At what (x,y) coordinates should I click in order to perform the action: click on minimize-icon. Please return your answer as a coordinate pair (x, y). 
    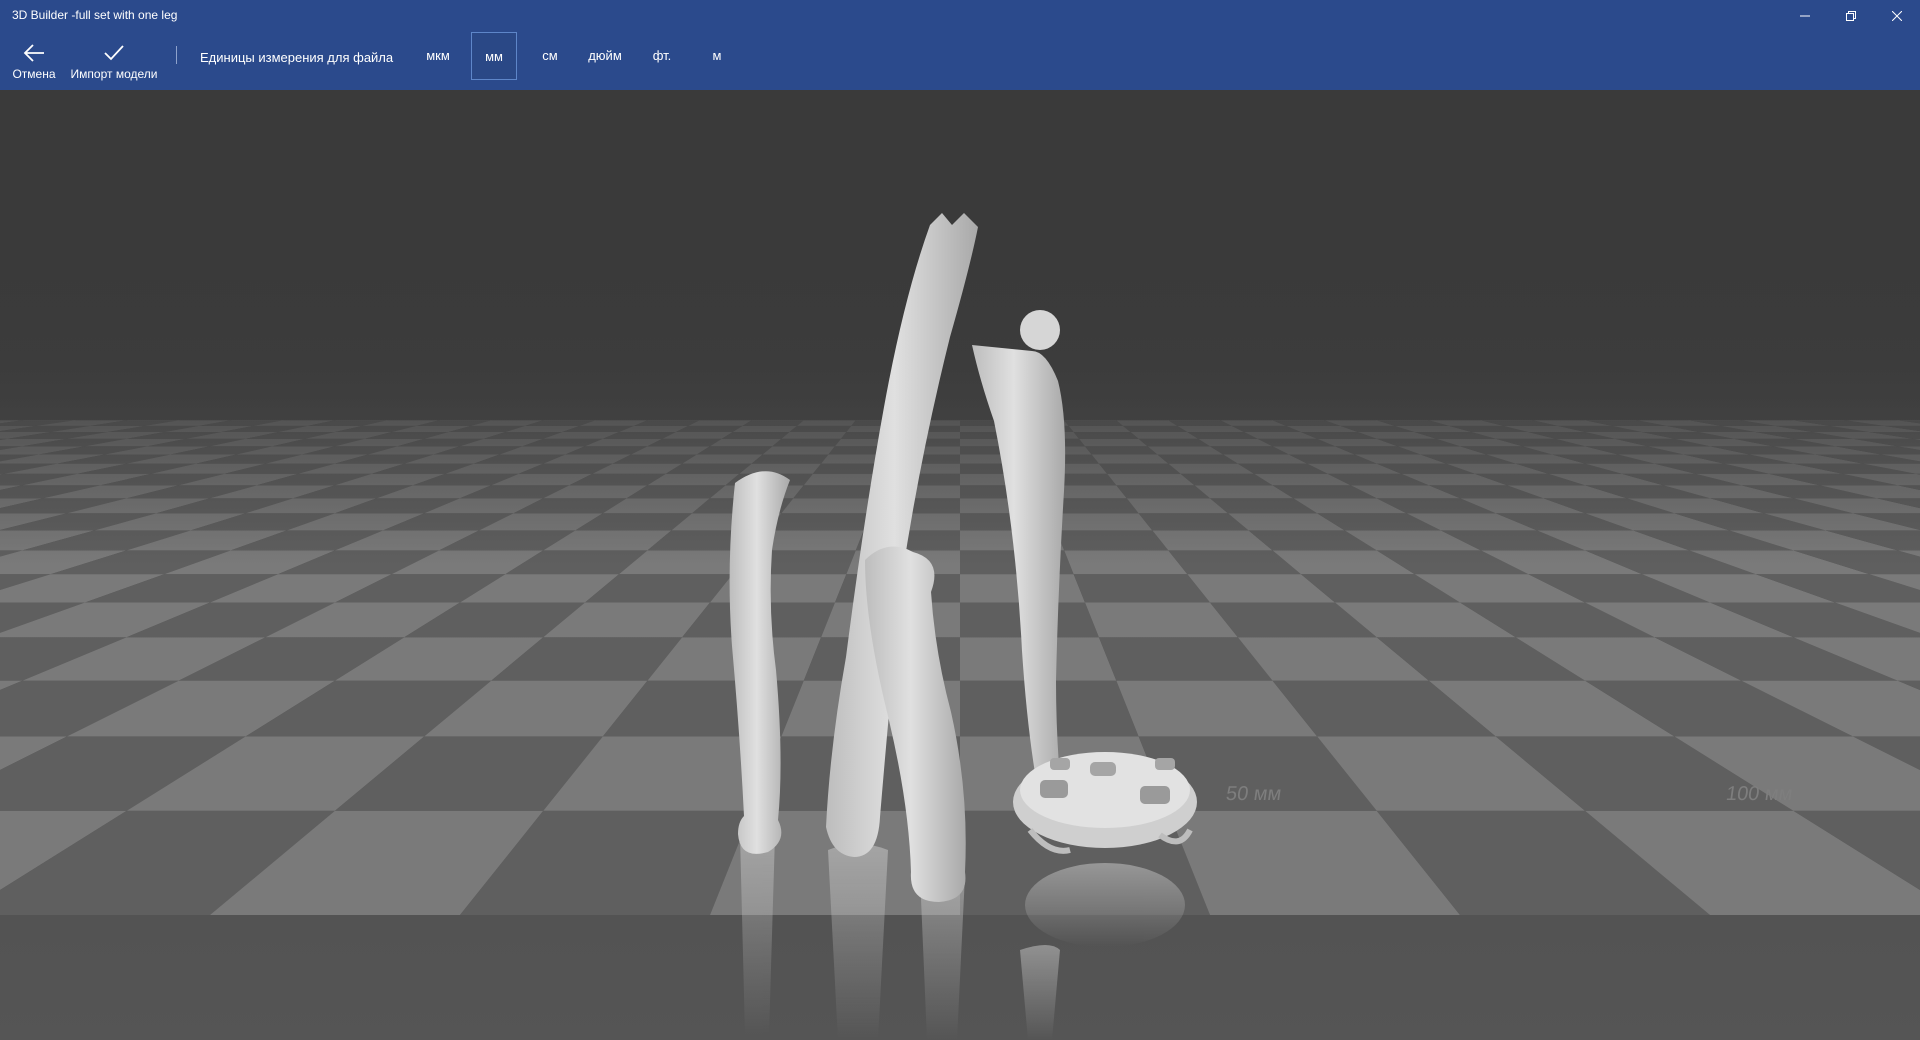
    Looking at the image, I should click on (1805, 16).